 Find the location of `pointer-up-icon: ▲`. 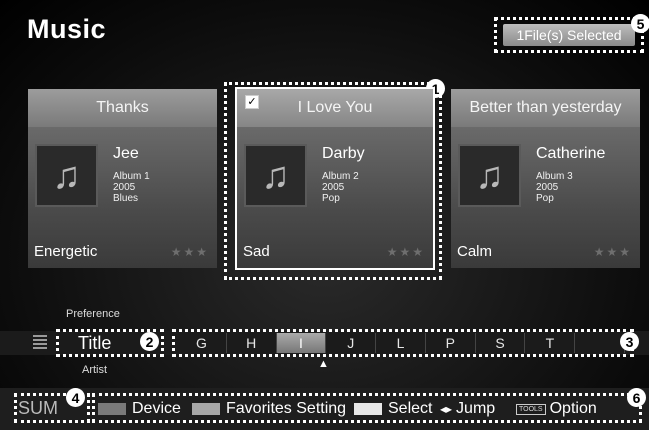

pointer-up-icon: ▲ is located at coordinates (323, 364).